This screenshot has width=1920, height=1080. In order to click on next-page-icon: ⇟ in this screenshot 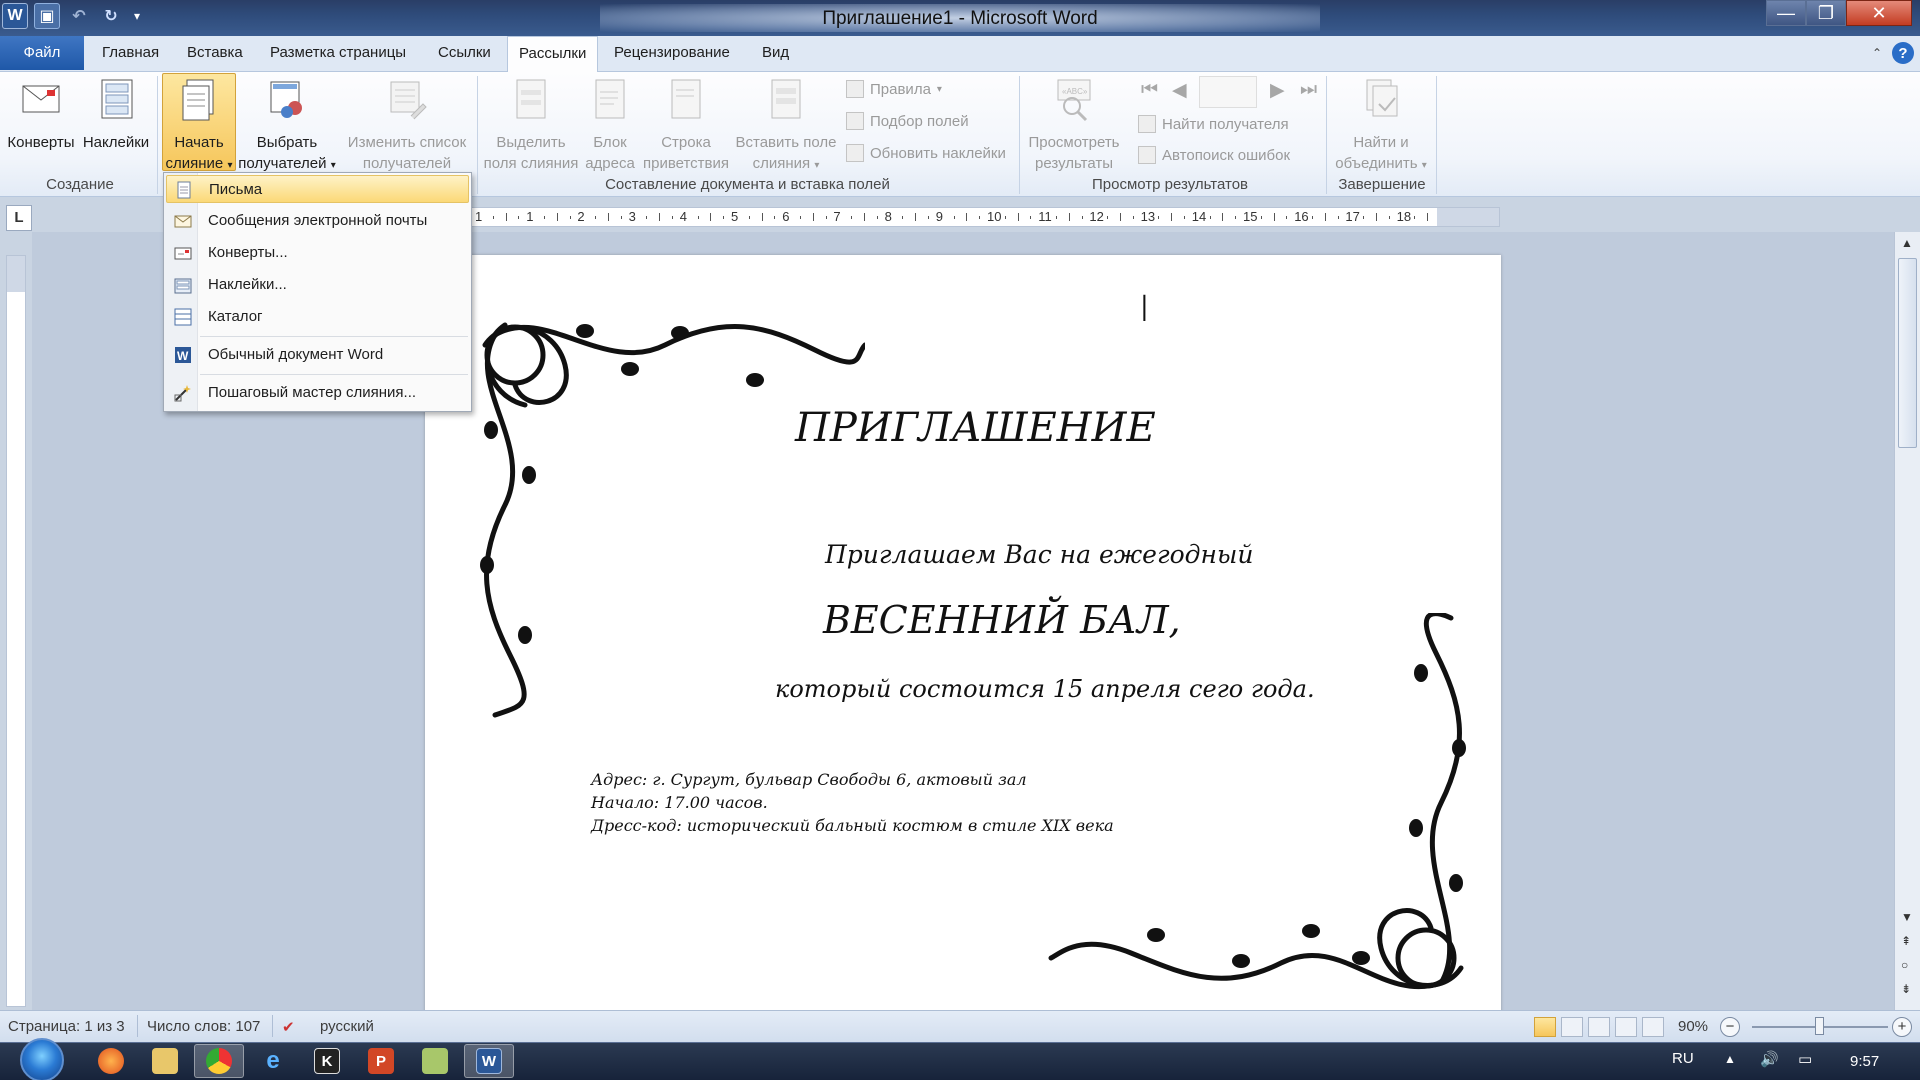, I will do `click(1906, 989)`.